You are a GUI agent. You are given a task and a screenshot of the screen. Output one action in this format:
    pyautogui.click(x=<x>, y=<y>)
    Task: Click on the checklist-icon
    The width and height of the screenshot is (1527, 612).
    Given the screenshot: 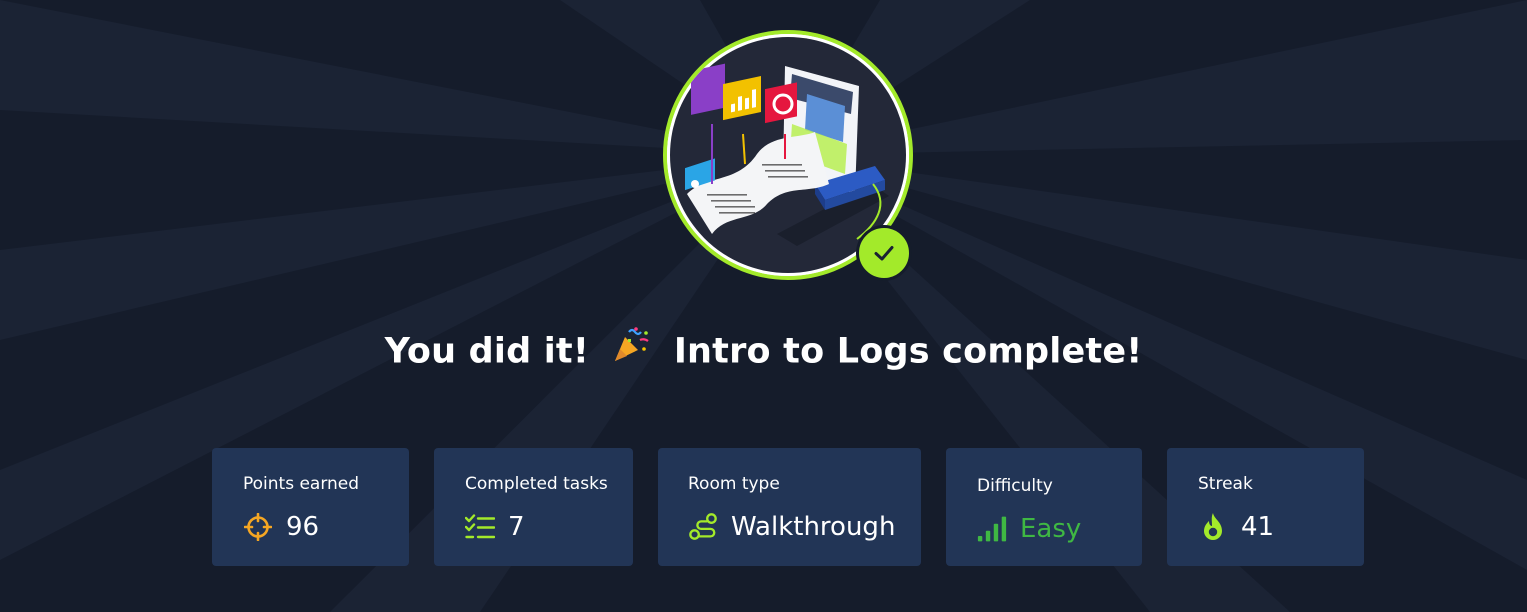 What is the action you would take?
    pyautogui.click(x=480, y=527)
    